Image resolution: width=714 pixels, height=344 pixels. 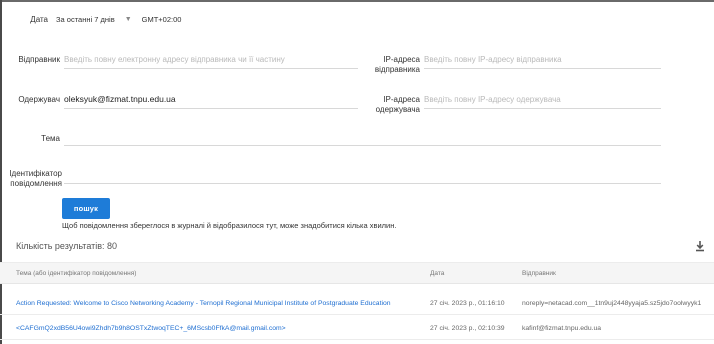 I want to click on row-sender: kafinf@fizmat.tnpu.edu.ua, so click(x=562, y=328).